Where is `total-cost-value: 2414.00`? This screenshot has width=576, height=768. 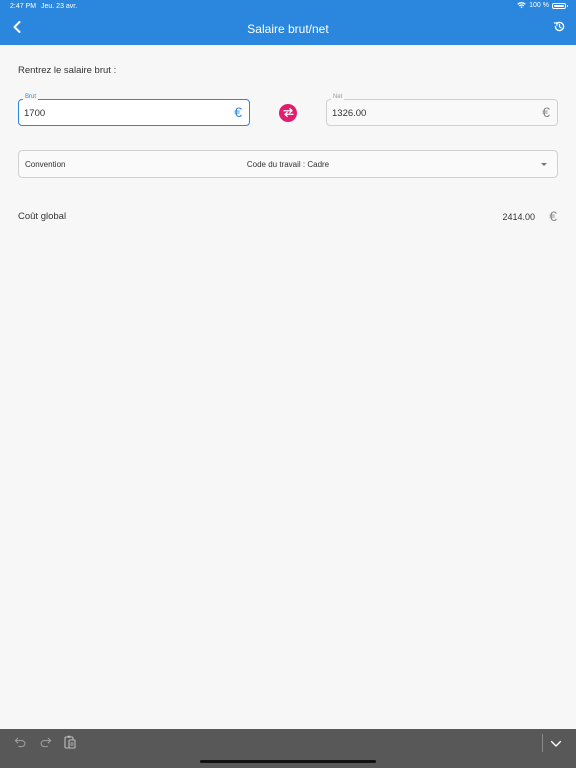
total-cost-value: 2414.00 is located at coordinates (518, 217).